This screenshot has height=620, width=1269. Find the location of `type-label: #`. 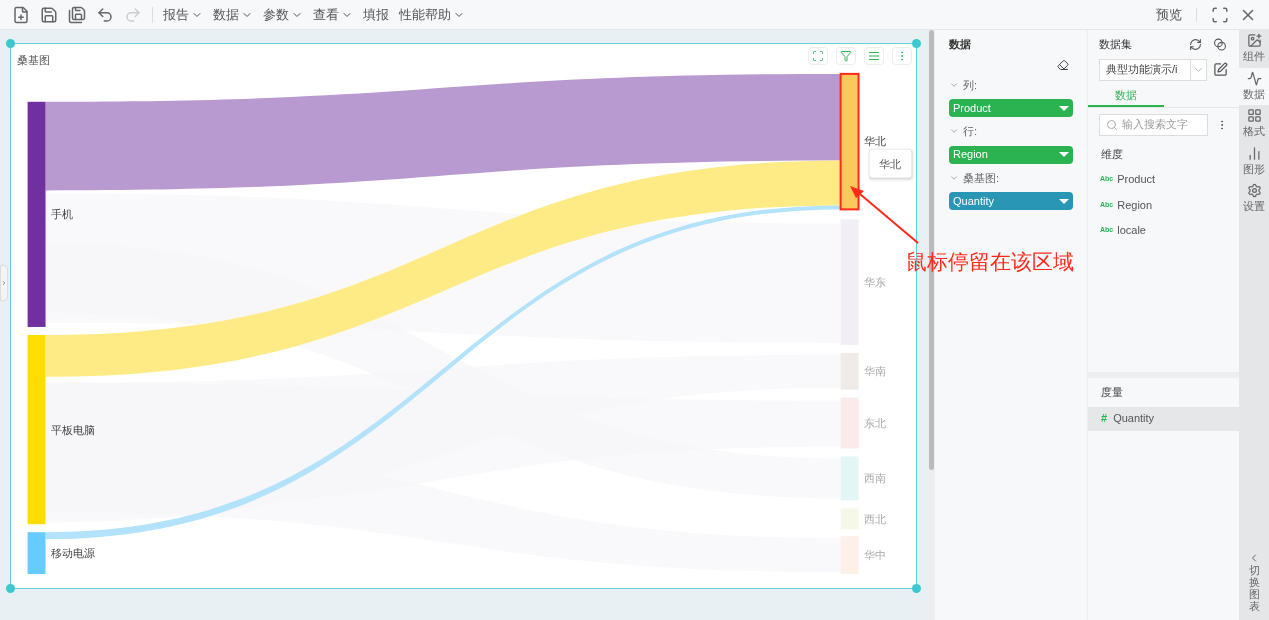

type-label: # is located at coordinates (1104, 419).